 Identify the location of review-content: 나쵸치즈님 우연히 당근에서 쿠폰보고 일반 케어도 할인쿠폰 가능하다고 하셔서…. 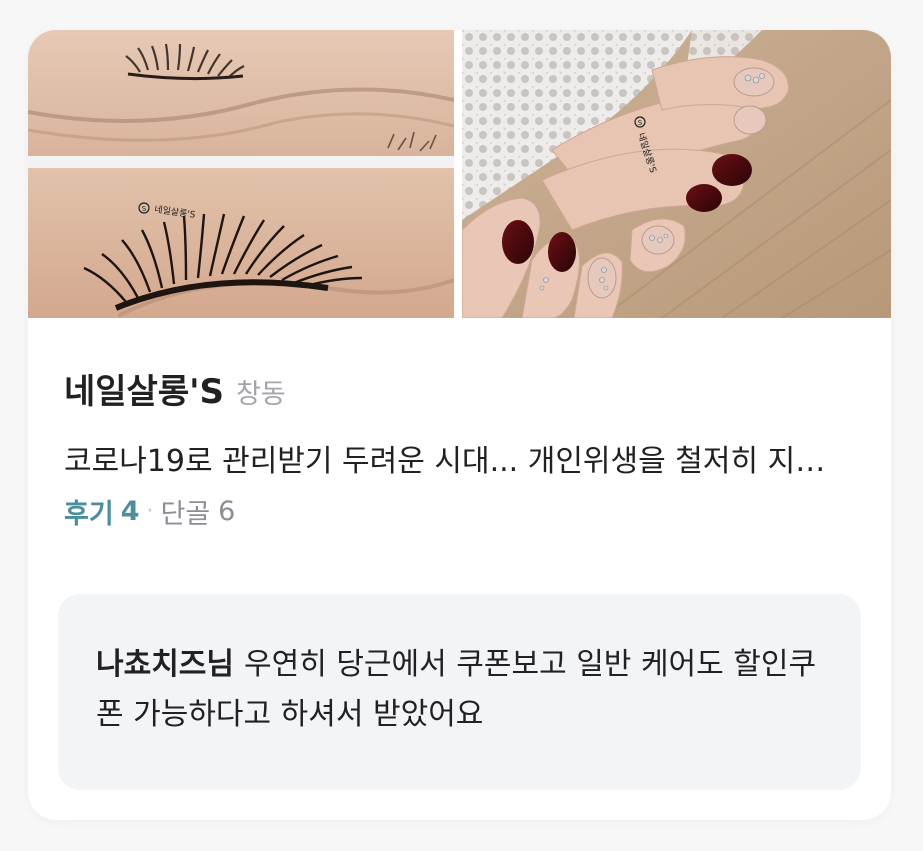
(458, 690).